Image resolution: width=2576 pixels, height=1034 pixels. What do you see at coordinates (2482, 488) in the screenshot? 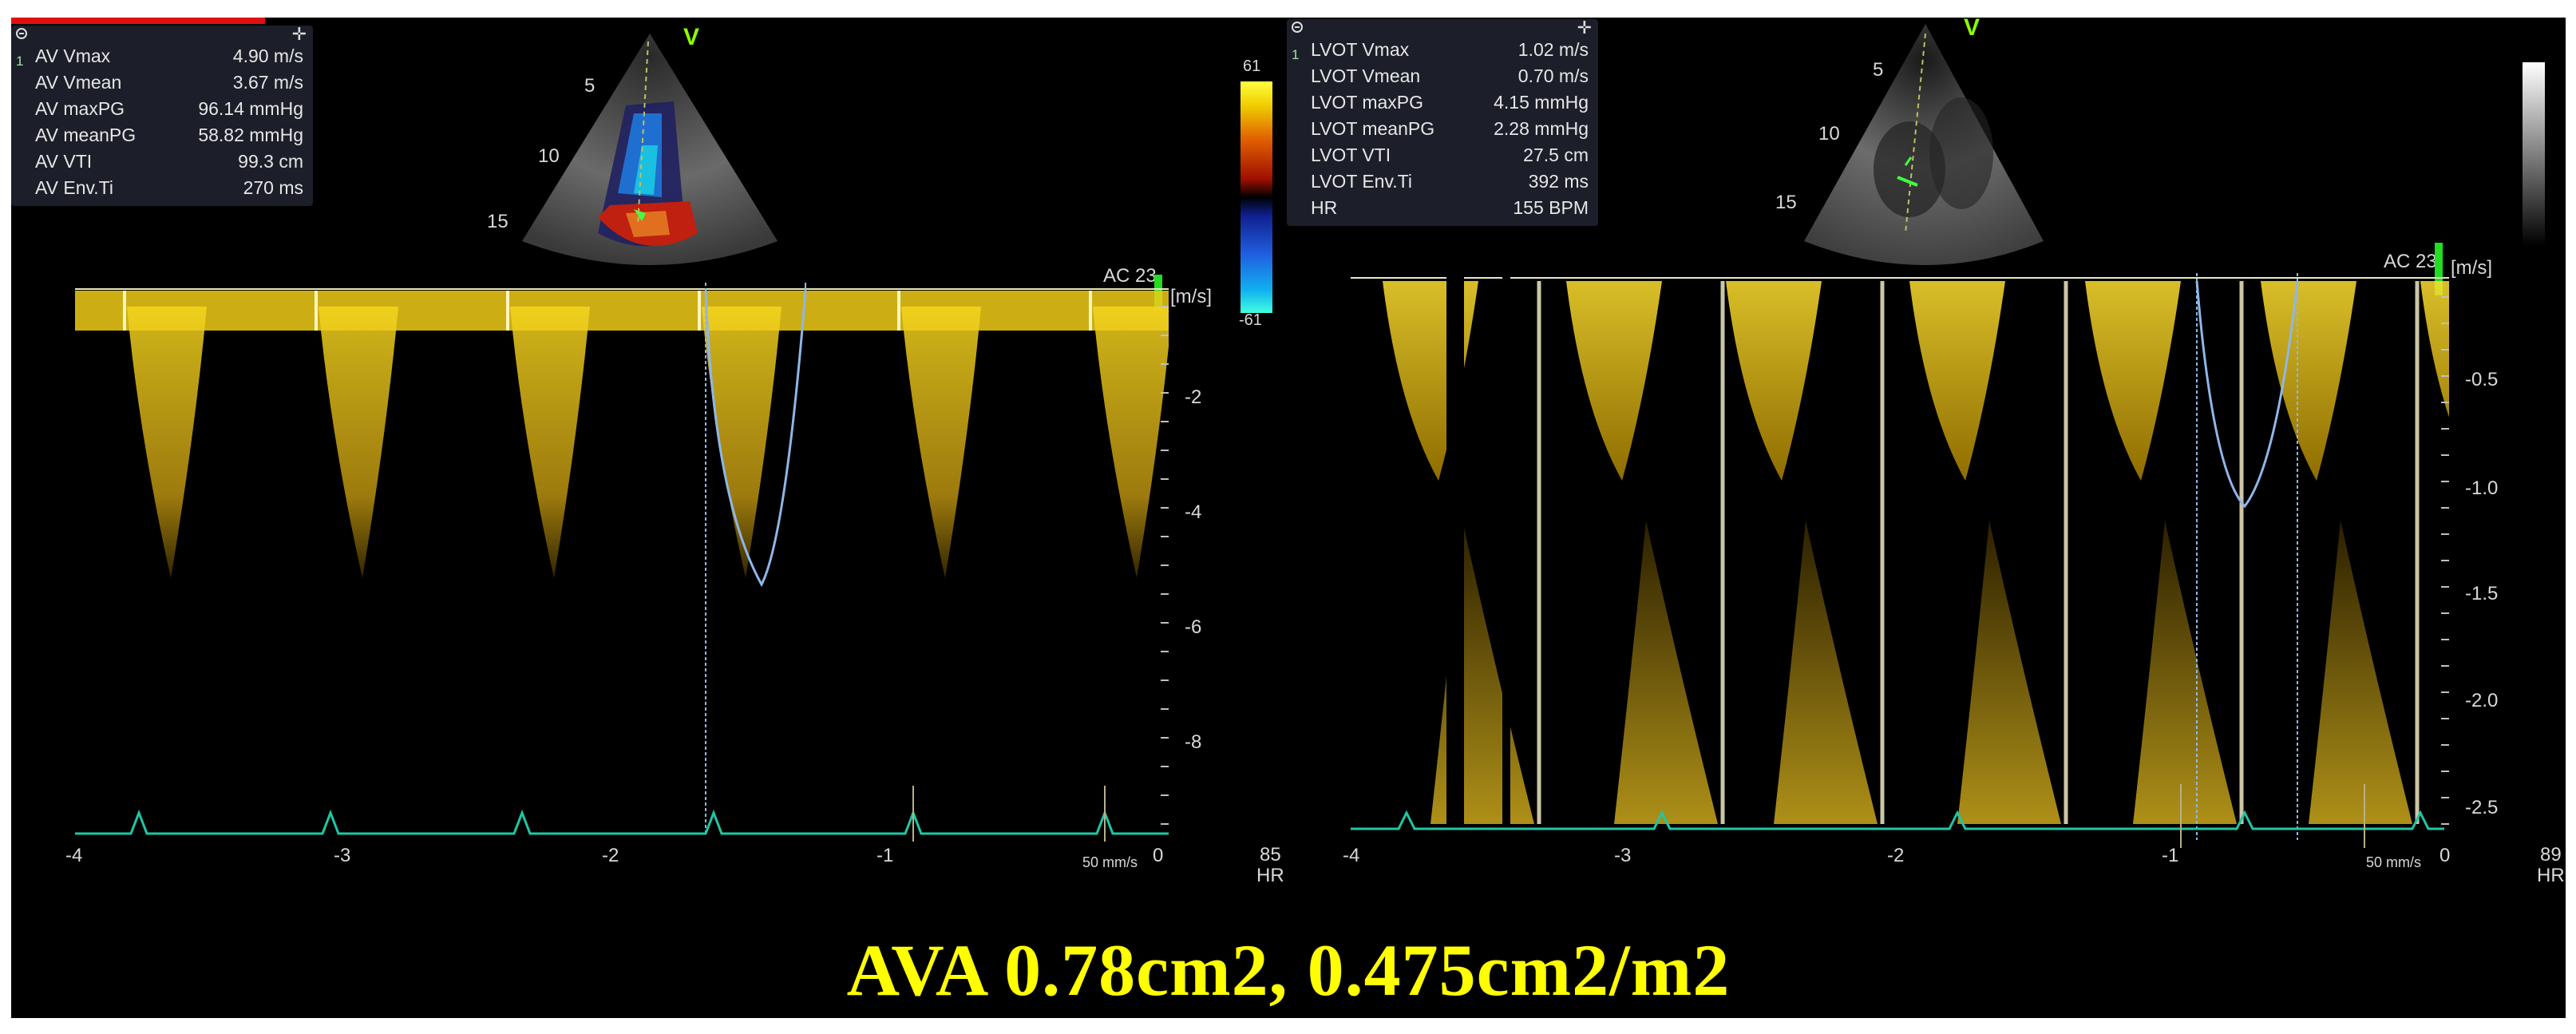
I see `y-tick-label: -1.0` at bounding box center [2482, 488].